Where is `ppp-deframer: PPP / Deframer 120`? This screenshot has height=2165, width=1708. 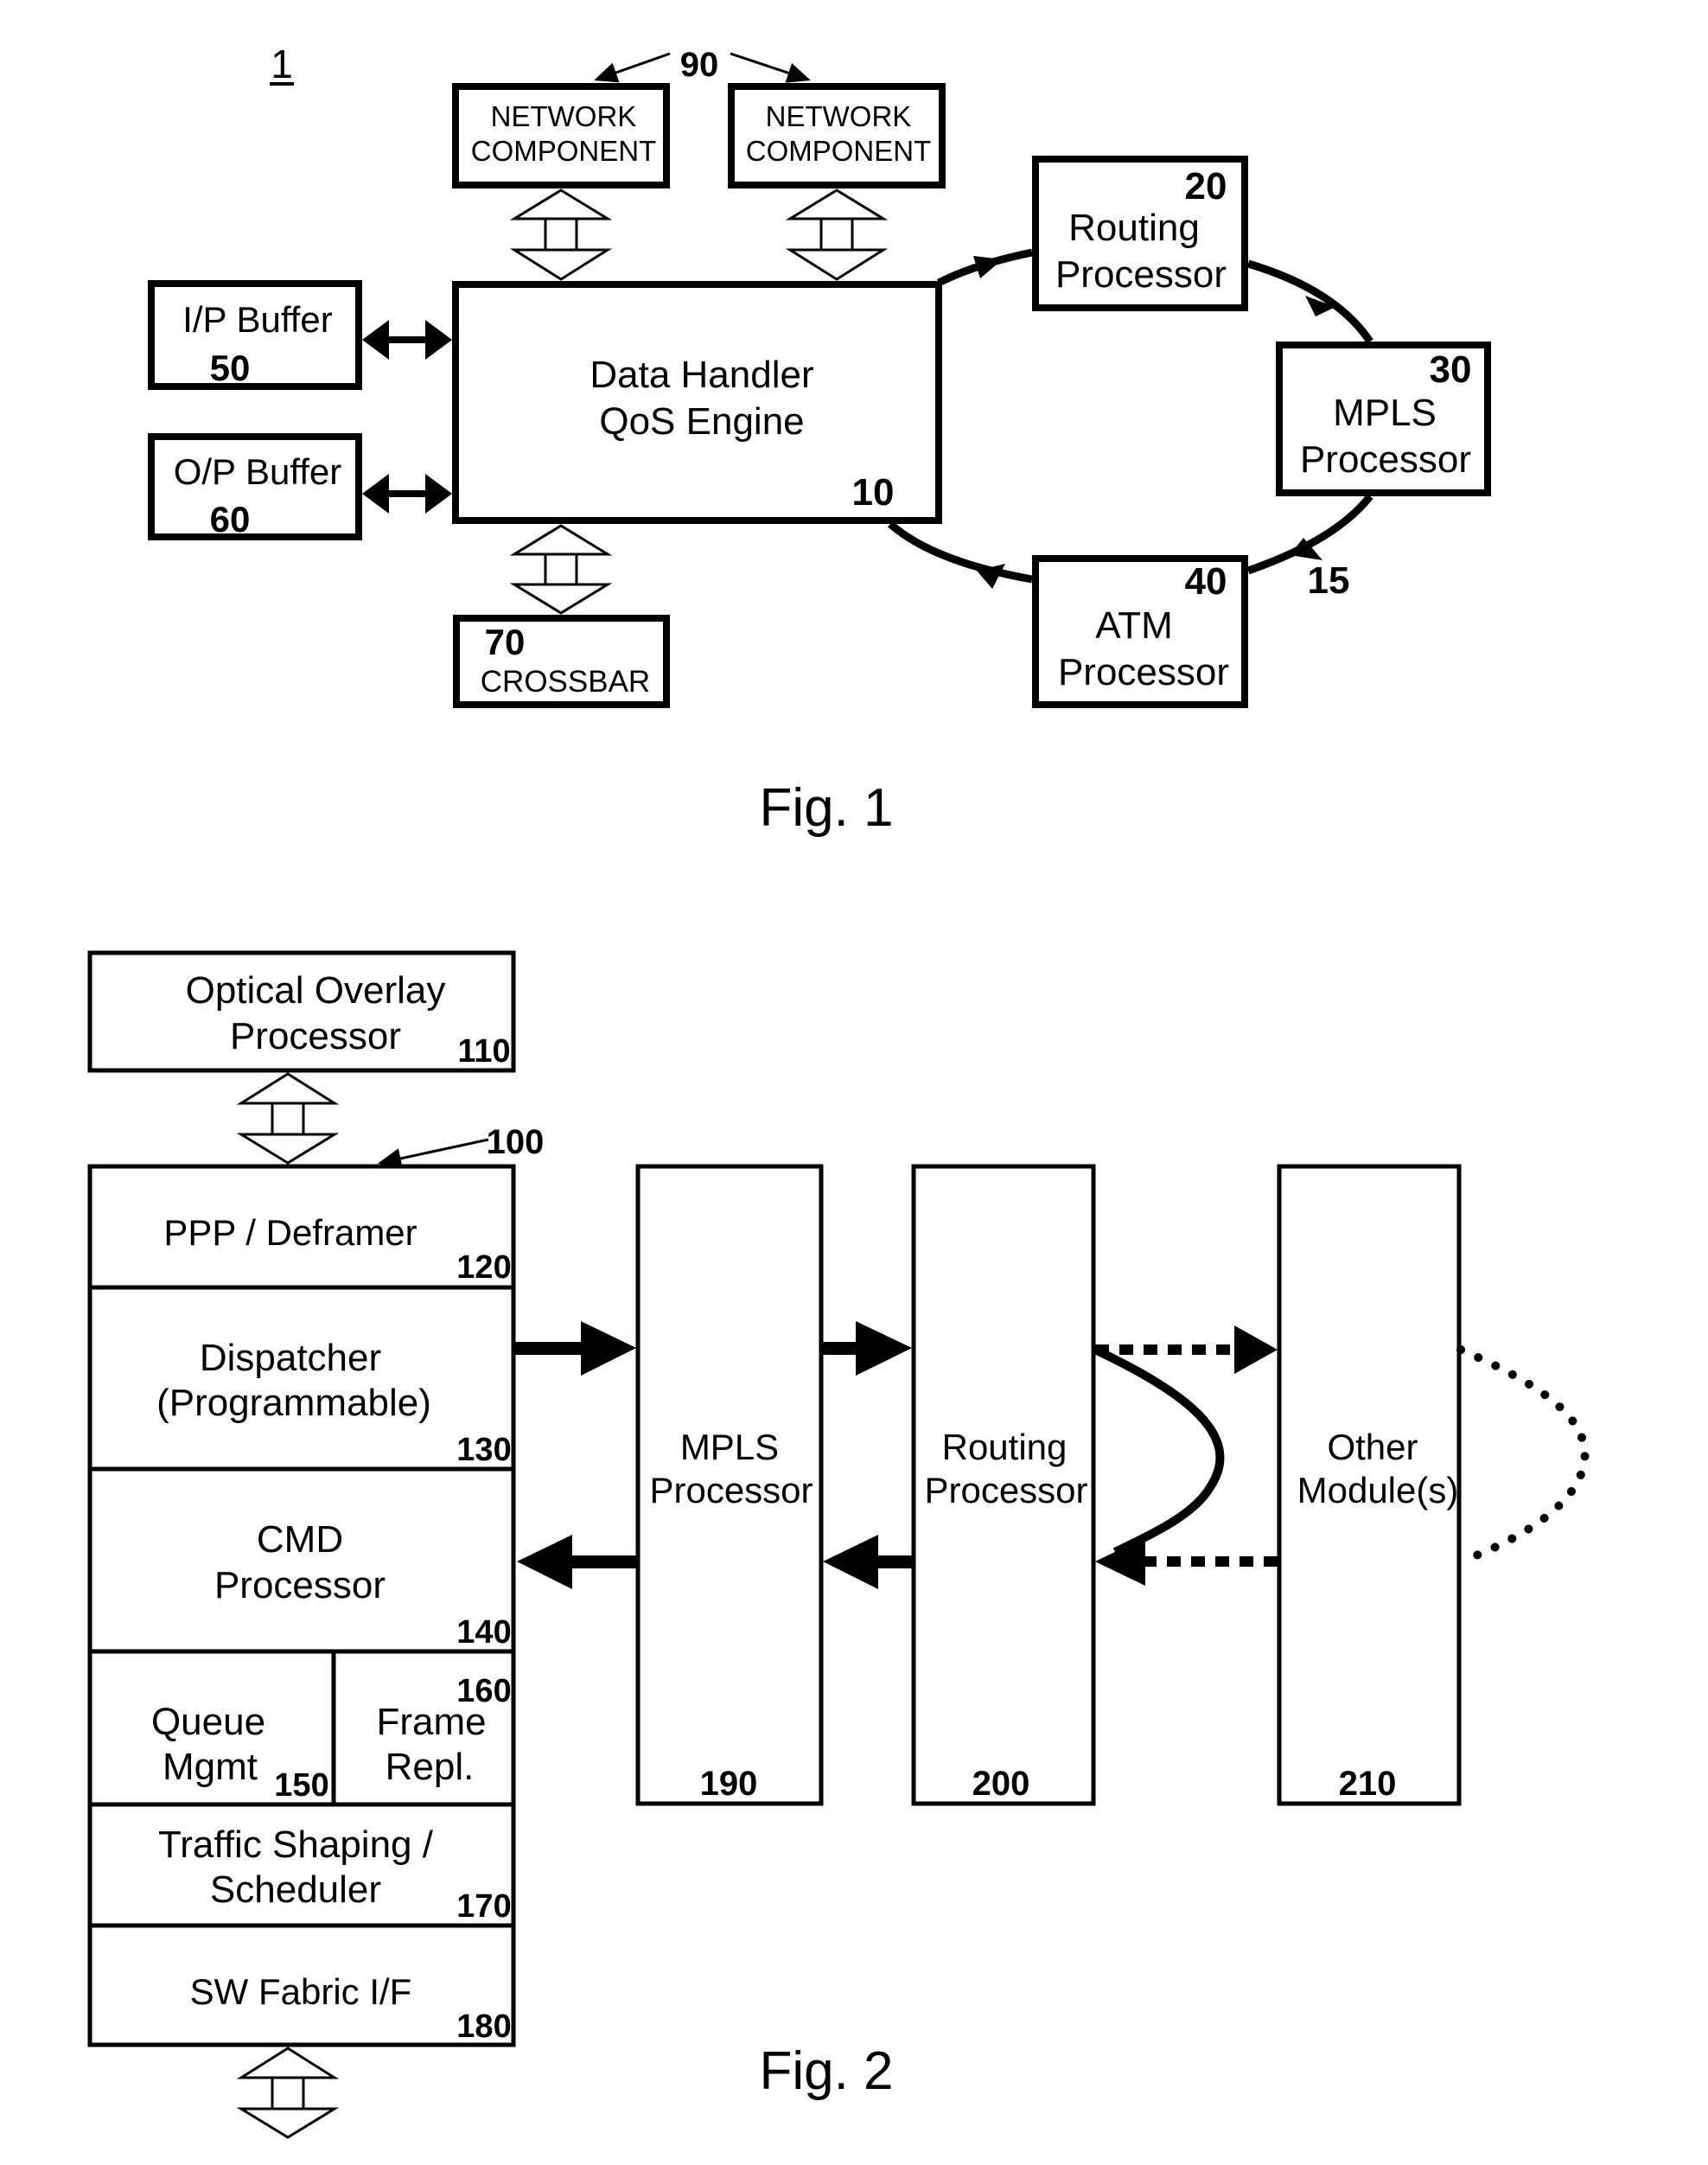
ppp-deframer: PPP / Deframer 120 is located at coordinates (337, 1249).